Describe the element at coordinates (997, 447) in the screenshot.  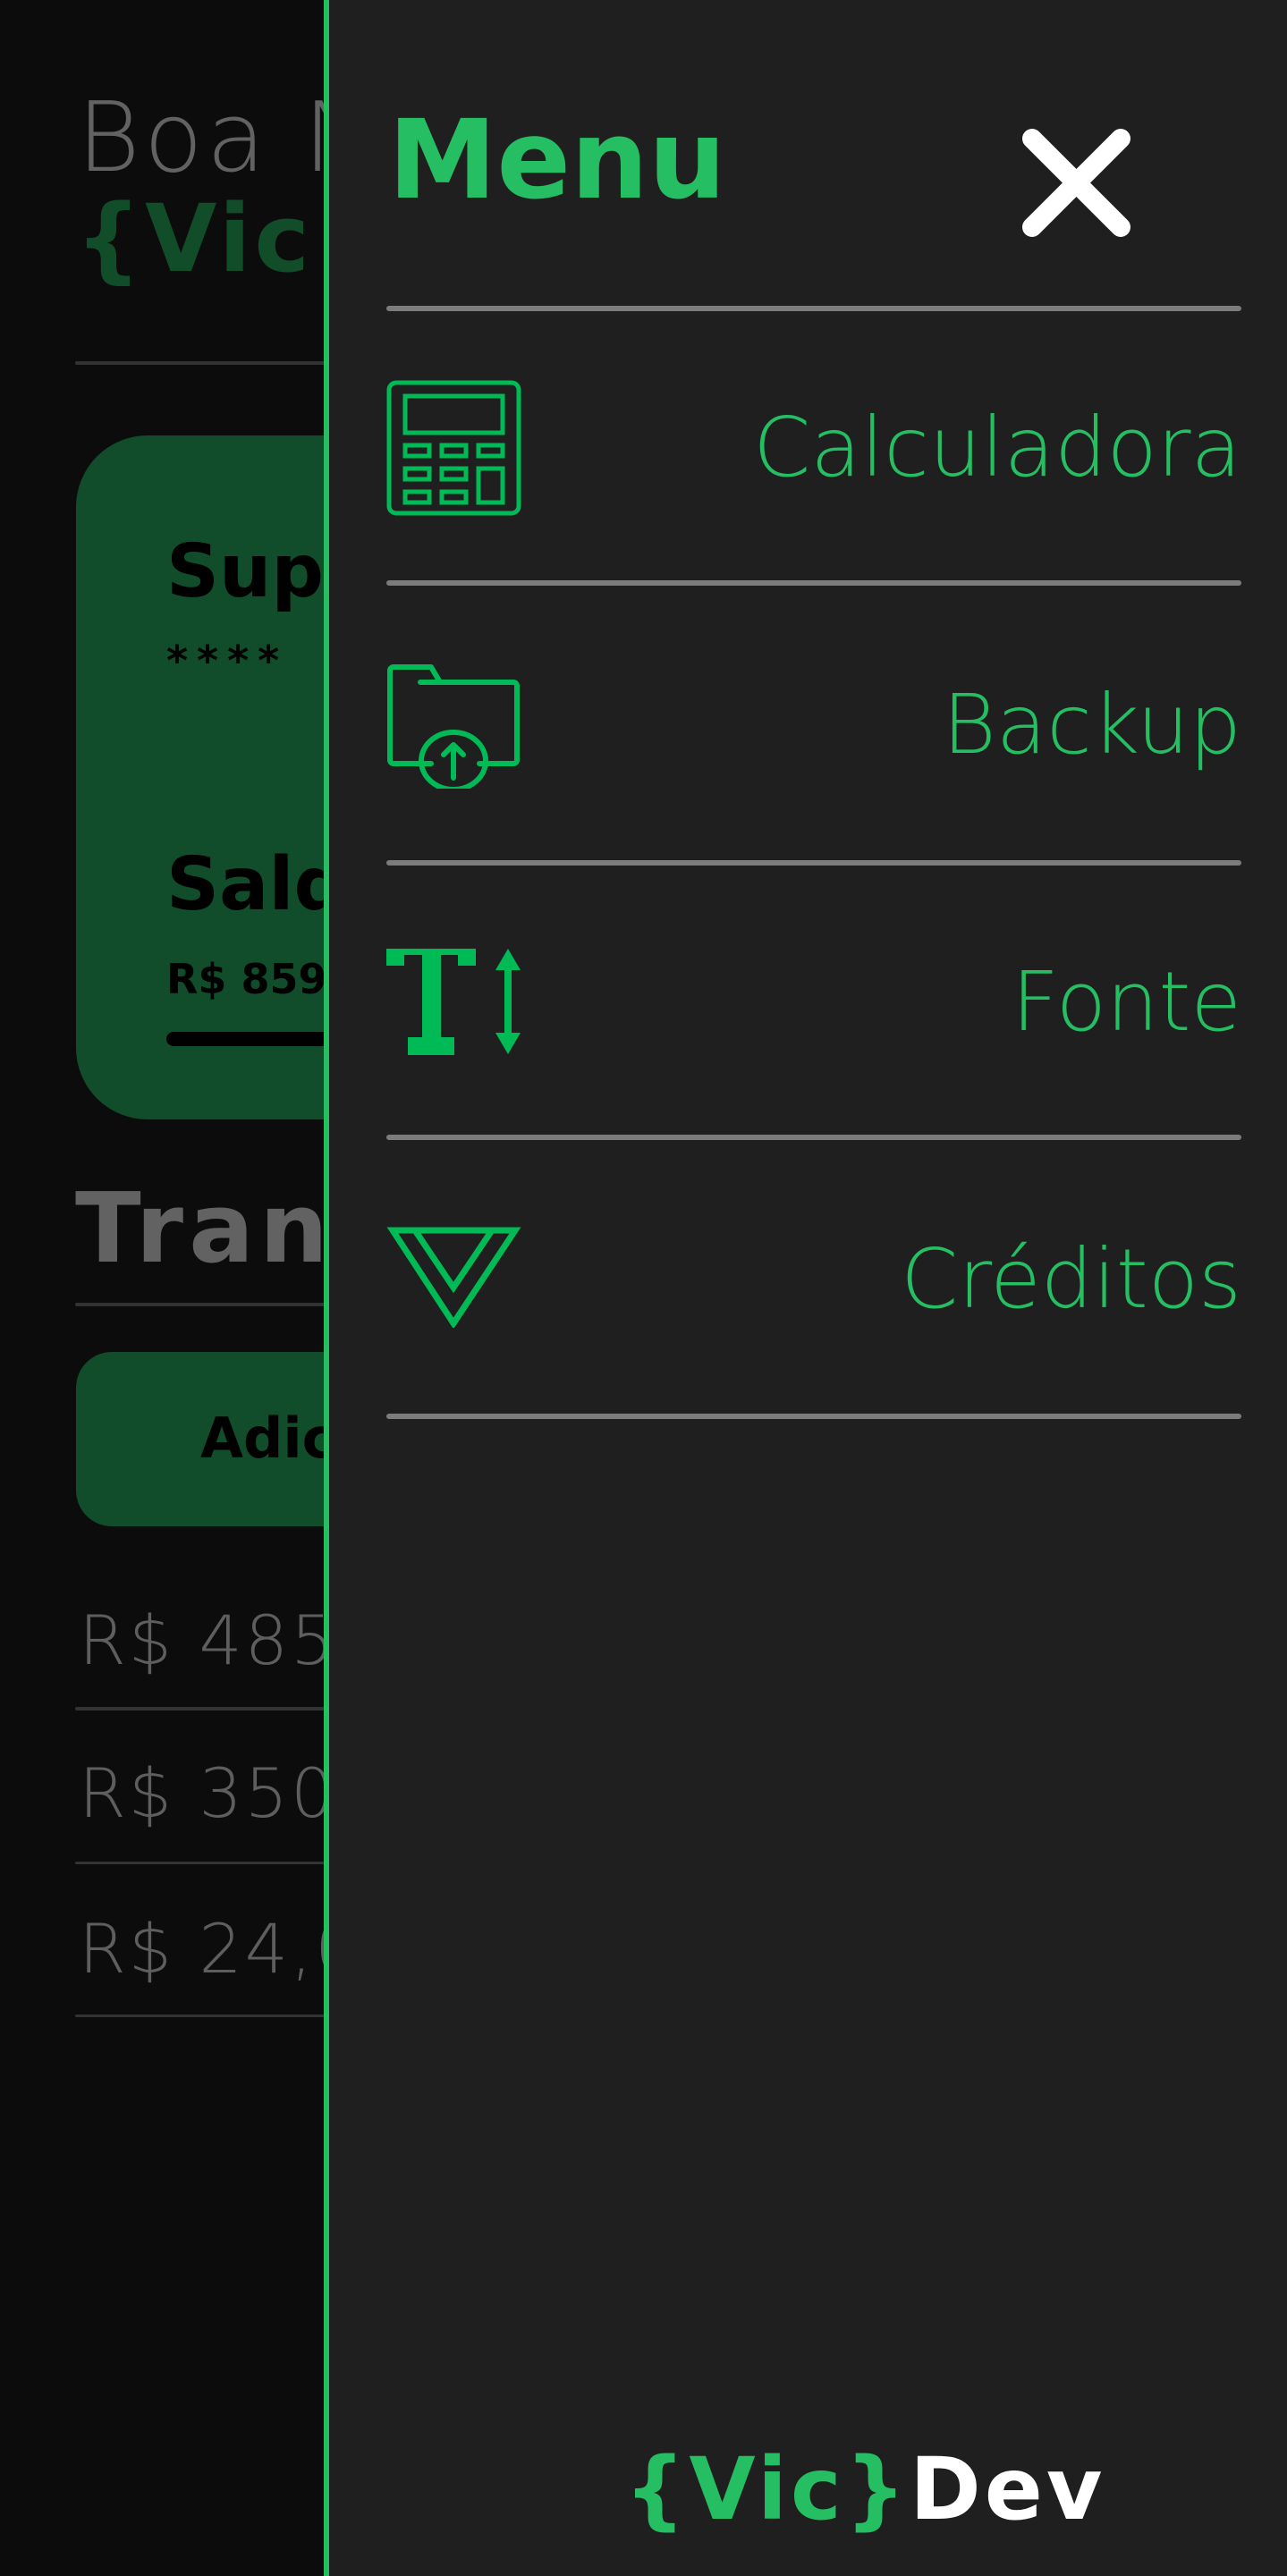
I see `menu-item-label: Calculadora` at that location.